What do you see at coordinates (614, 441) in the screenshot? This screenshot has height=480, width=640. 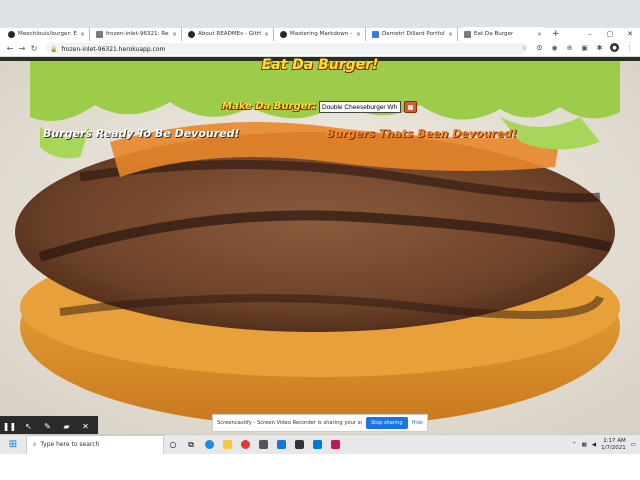 I see `clock-time: 1:17 AM` at bounding box center [614, 441].